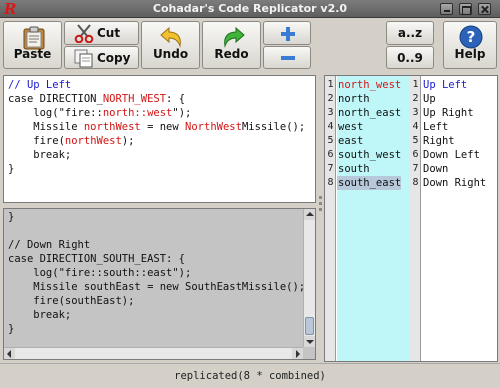  What do you see at coordinates (40, 155) in the screenshot?
I see `code-token: break;` at bounding box center [40, 155].